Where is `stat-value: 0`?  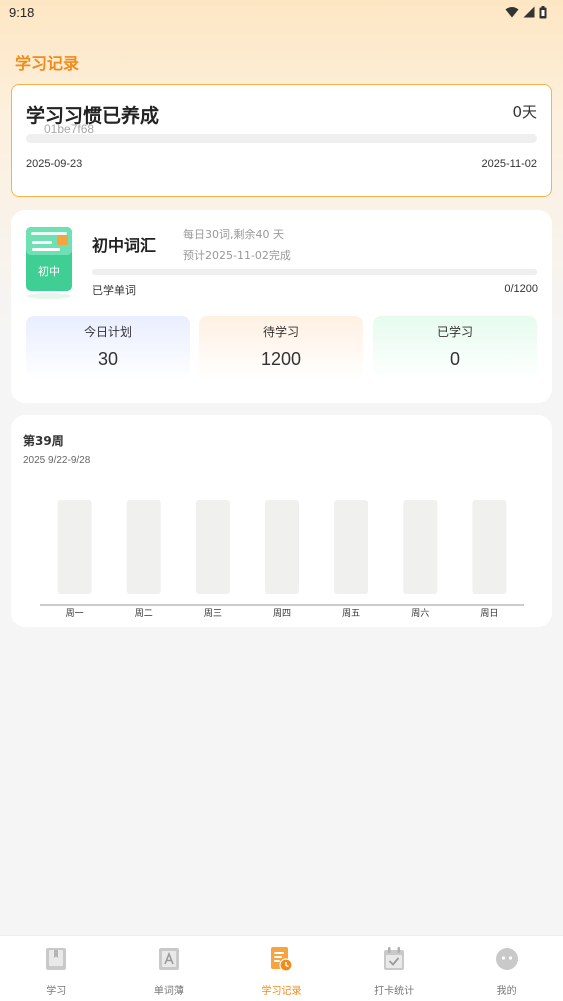
stat-value: 0 is located at coordinates (454, 359).